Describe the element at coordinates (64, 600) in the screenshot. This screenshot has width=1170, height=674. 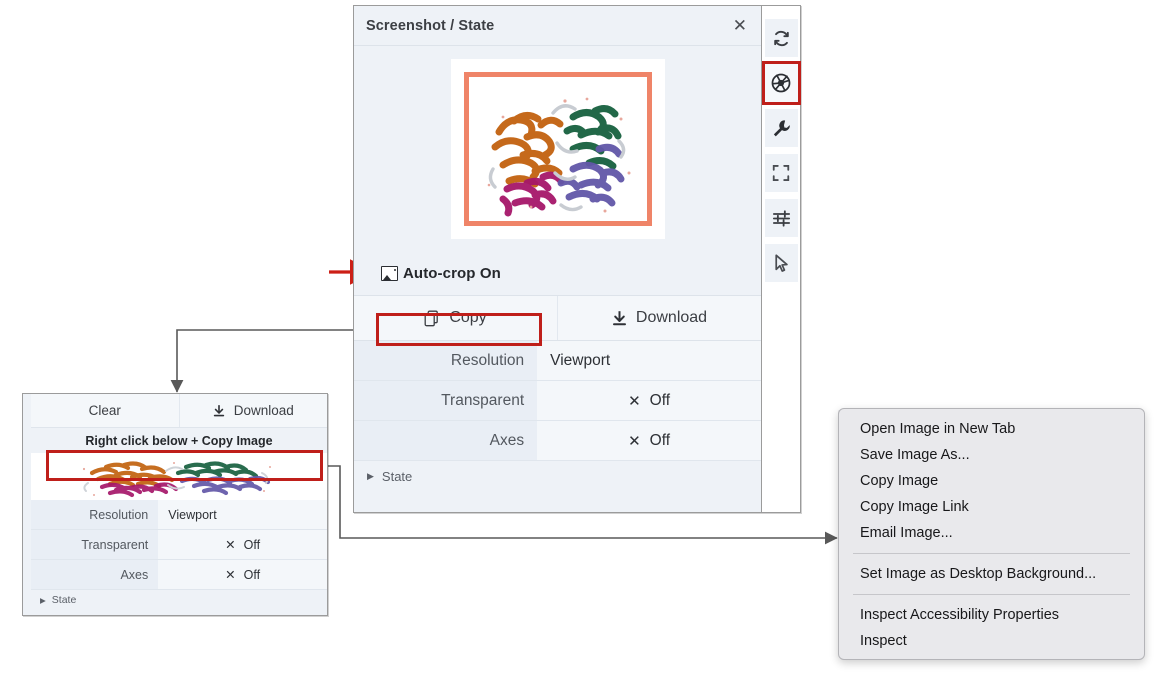
I see `mini-state-label: State` at that location.